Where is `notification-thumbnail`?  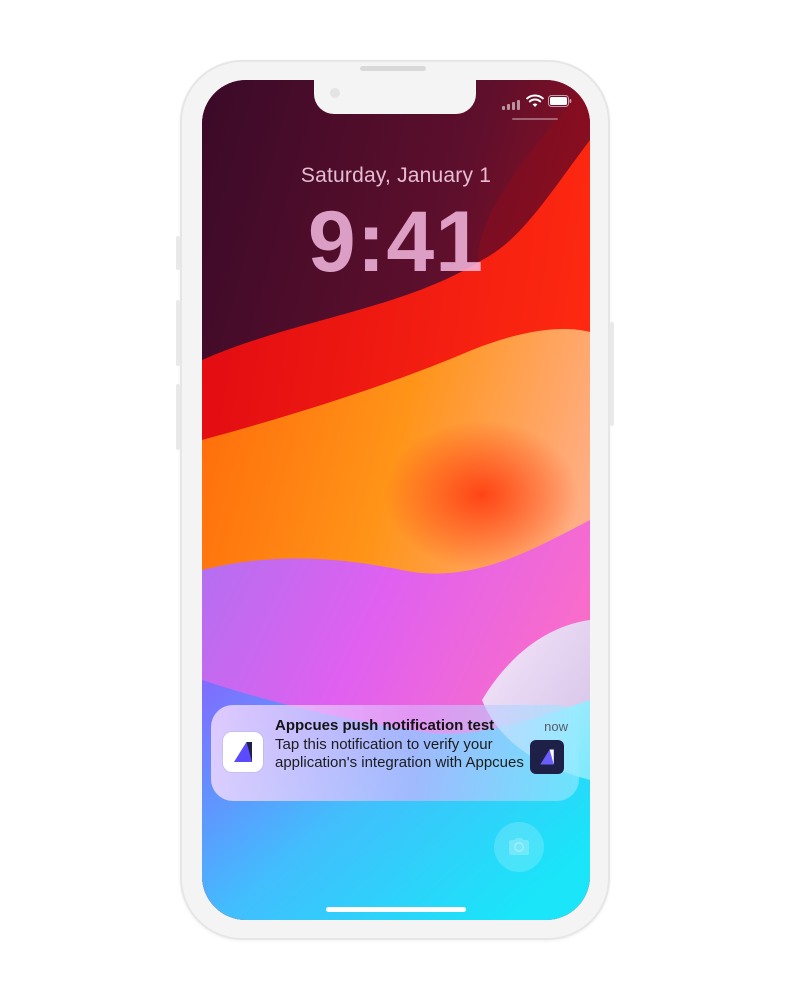 notification-thumbnail is located at coordinates (547, 757).